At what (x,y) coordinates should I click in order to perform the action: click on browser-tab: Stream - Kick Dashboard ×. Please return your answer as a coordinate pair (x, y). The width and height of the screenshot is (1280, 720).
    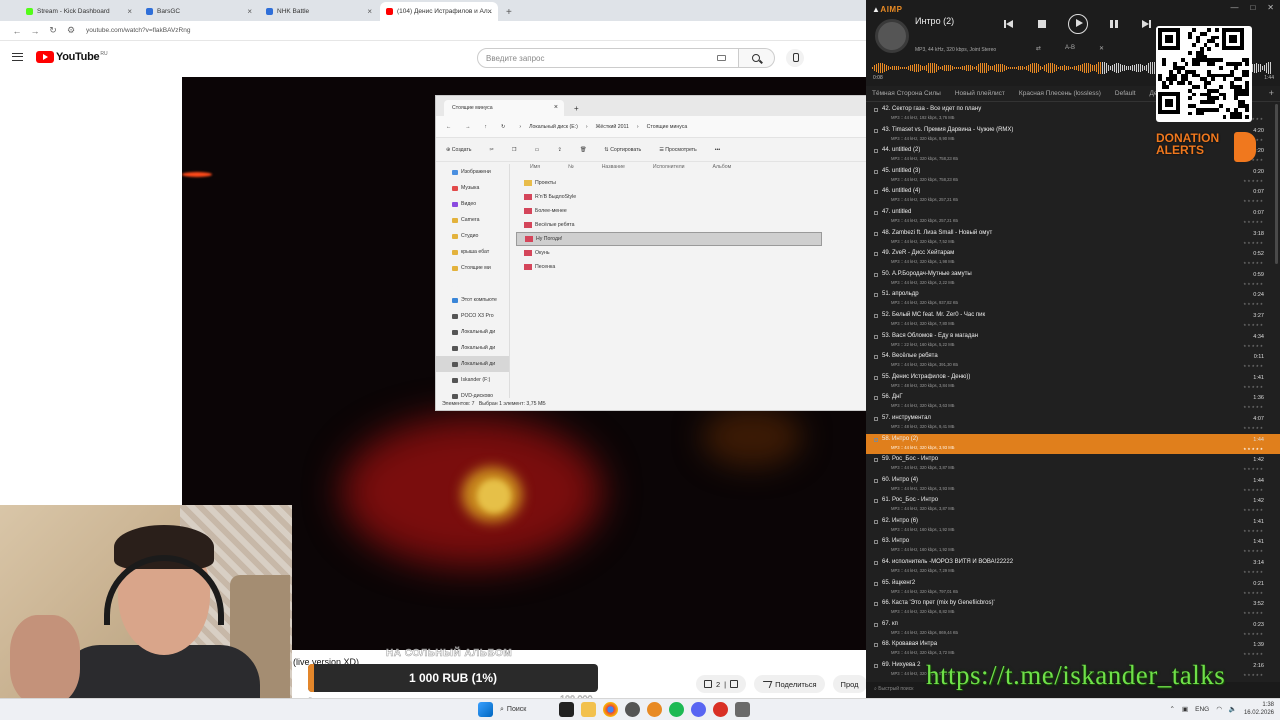
    Looking at the image, I should click on (79, 11).